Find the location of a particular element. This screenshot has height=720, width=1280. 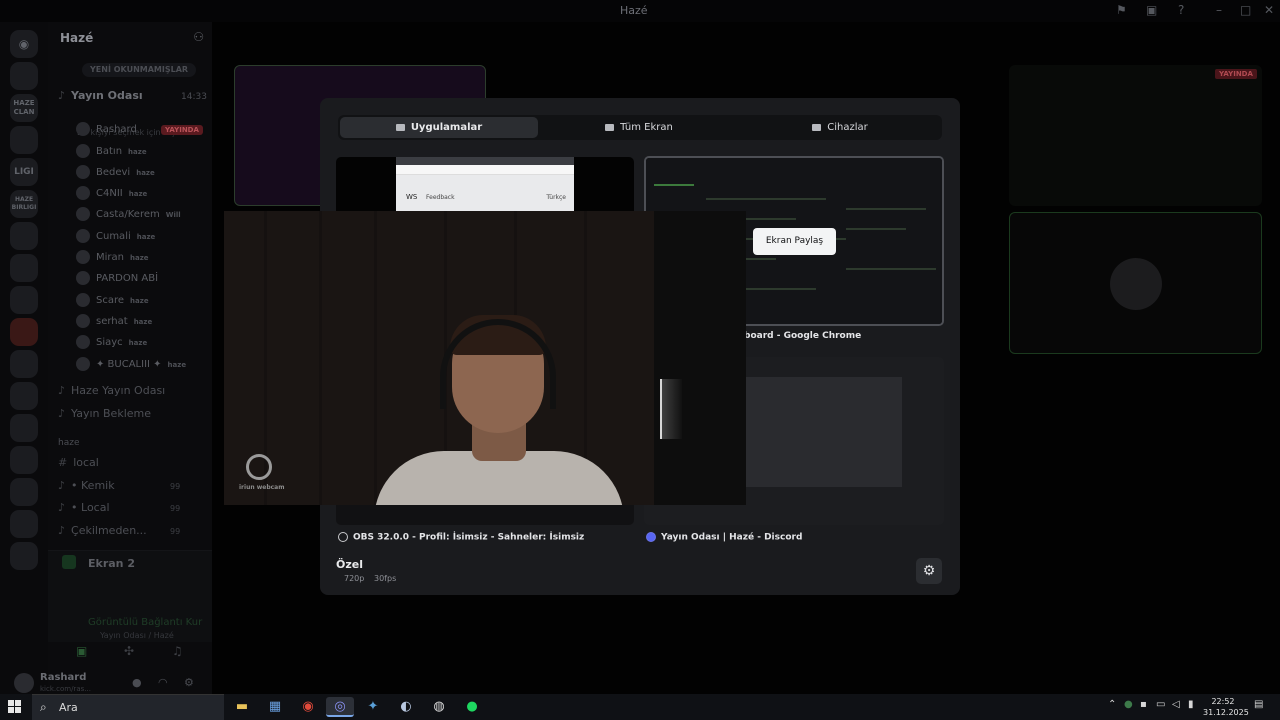

text-channel-local: # local is located at coordinates (78, 463).